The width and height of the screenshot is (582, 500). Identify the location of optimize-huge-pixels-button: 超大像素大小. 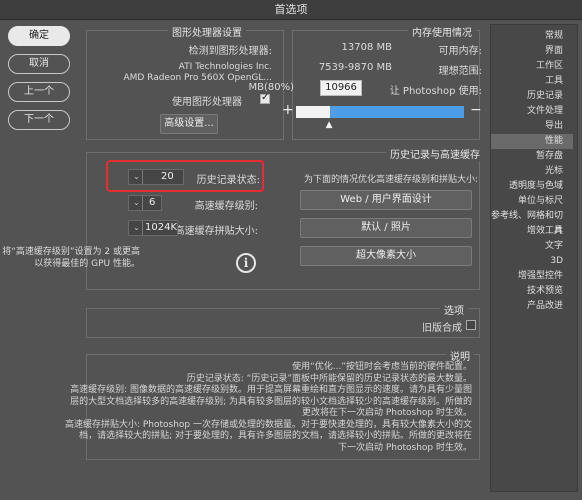
(386, 256).